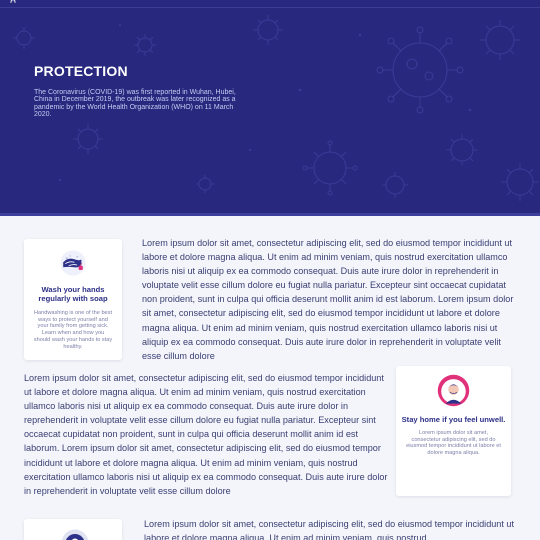 Image resolution: width=540 pixels, height=540 pixels. Describe the element at coordinates (453, 390) in the screenshot. I see `stay-home-person-icon` at that location.